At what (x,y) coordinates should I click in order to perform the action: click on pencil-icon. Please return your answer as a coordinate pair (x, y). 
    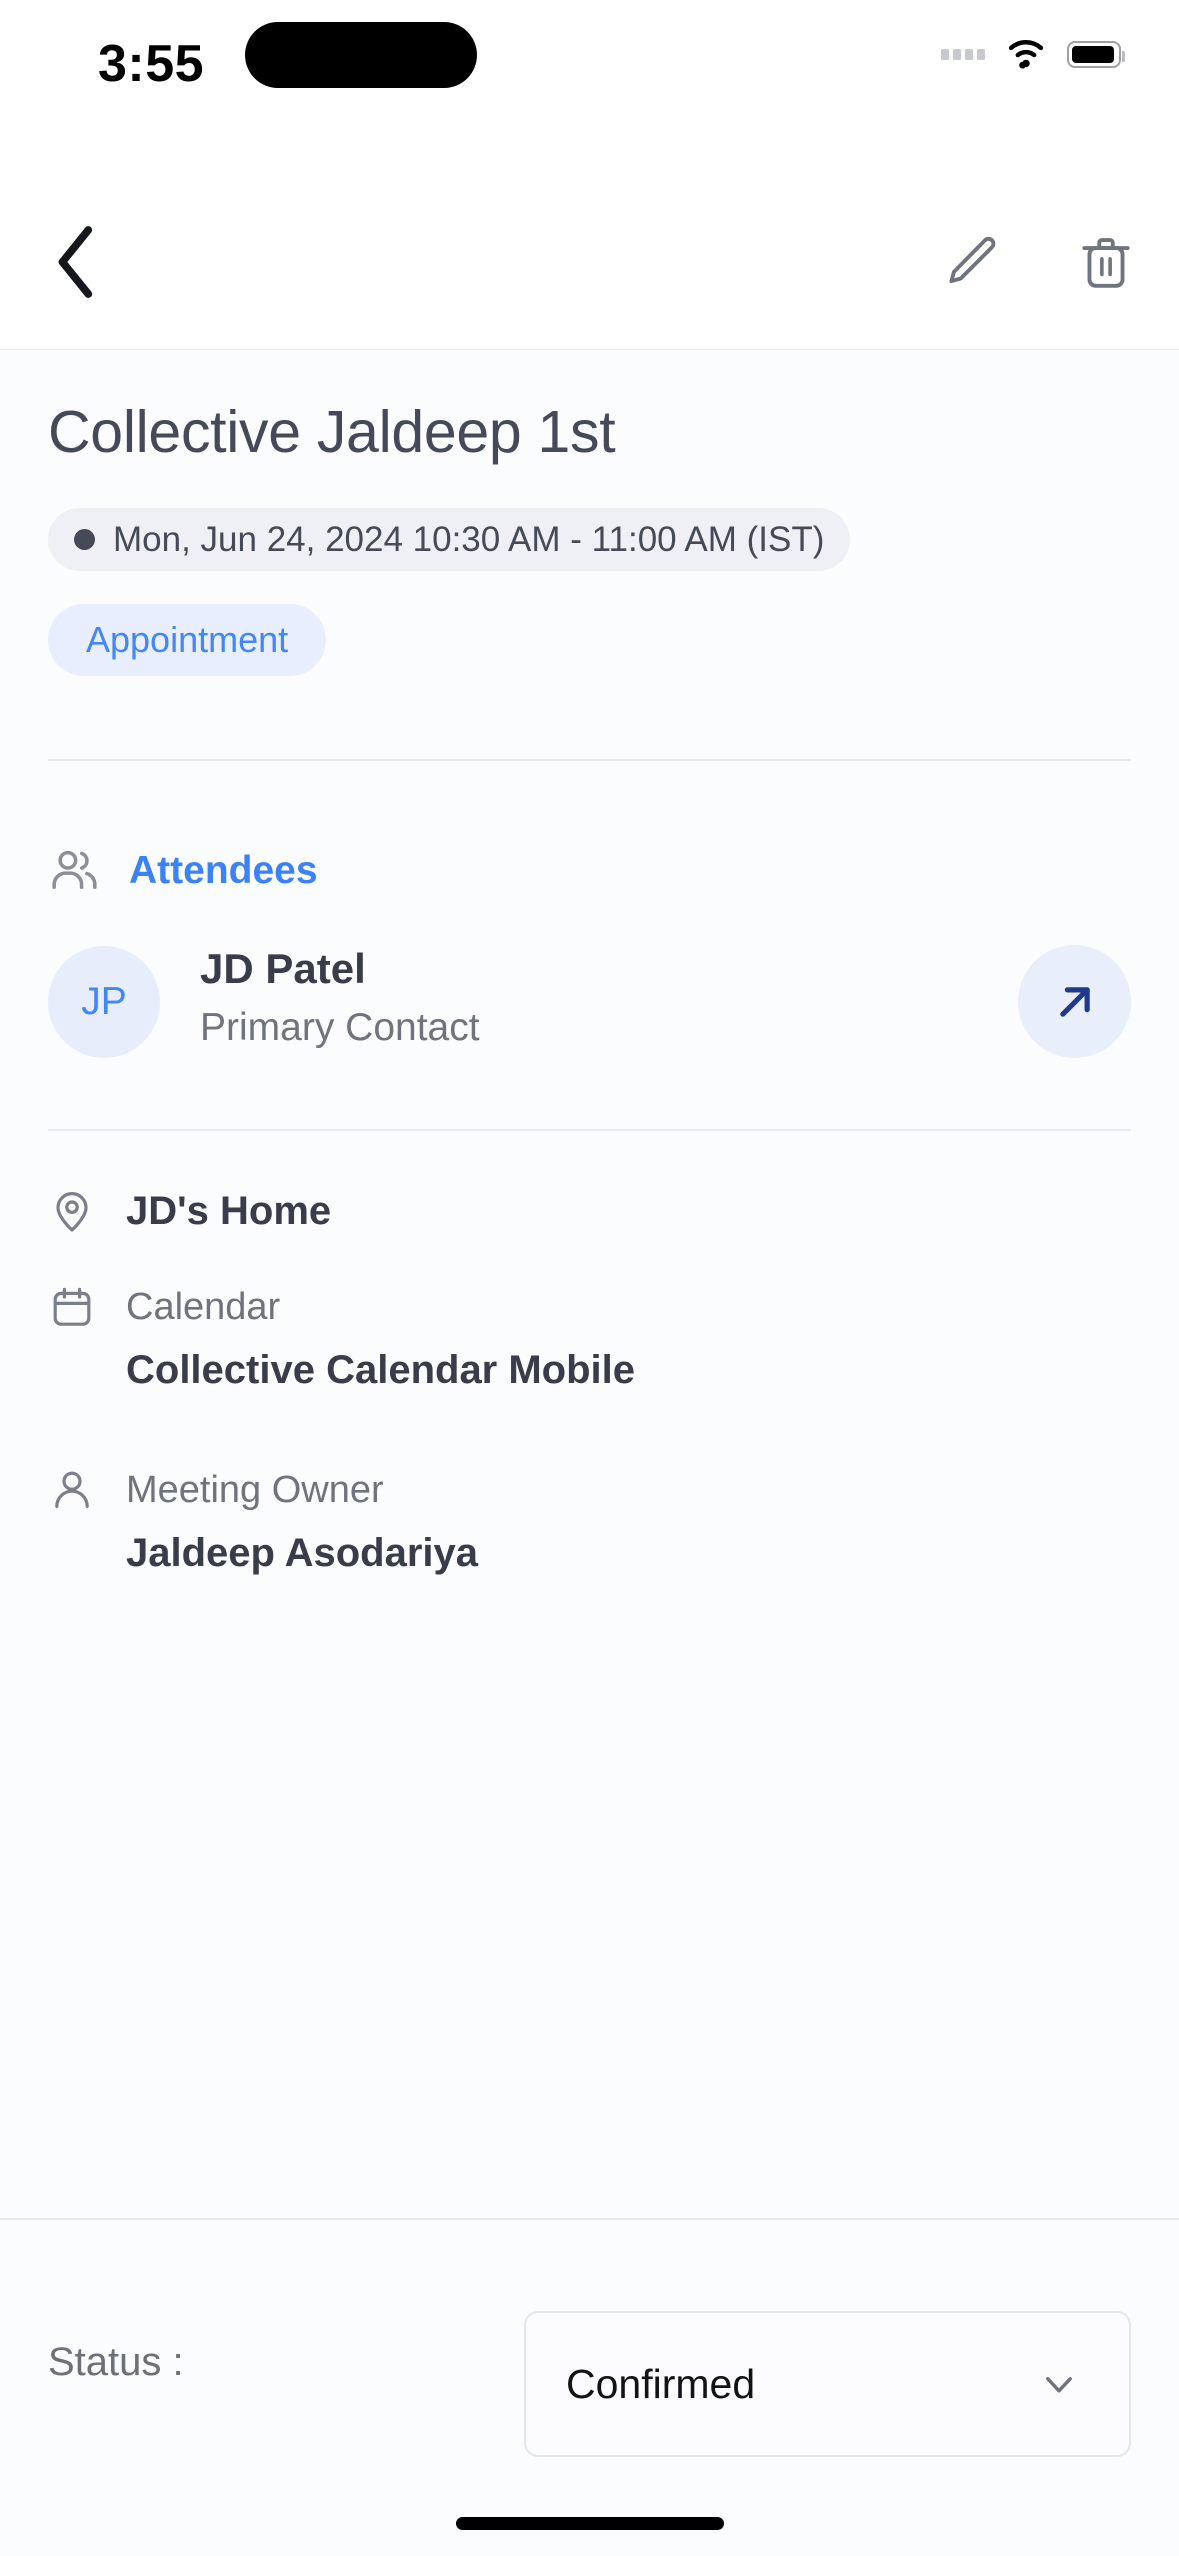
    Looking at the image, I should click on (972, 260).